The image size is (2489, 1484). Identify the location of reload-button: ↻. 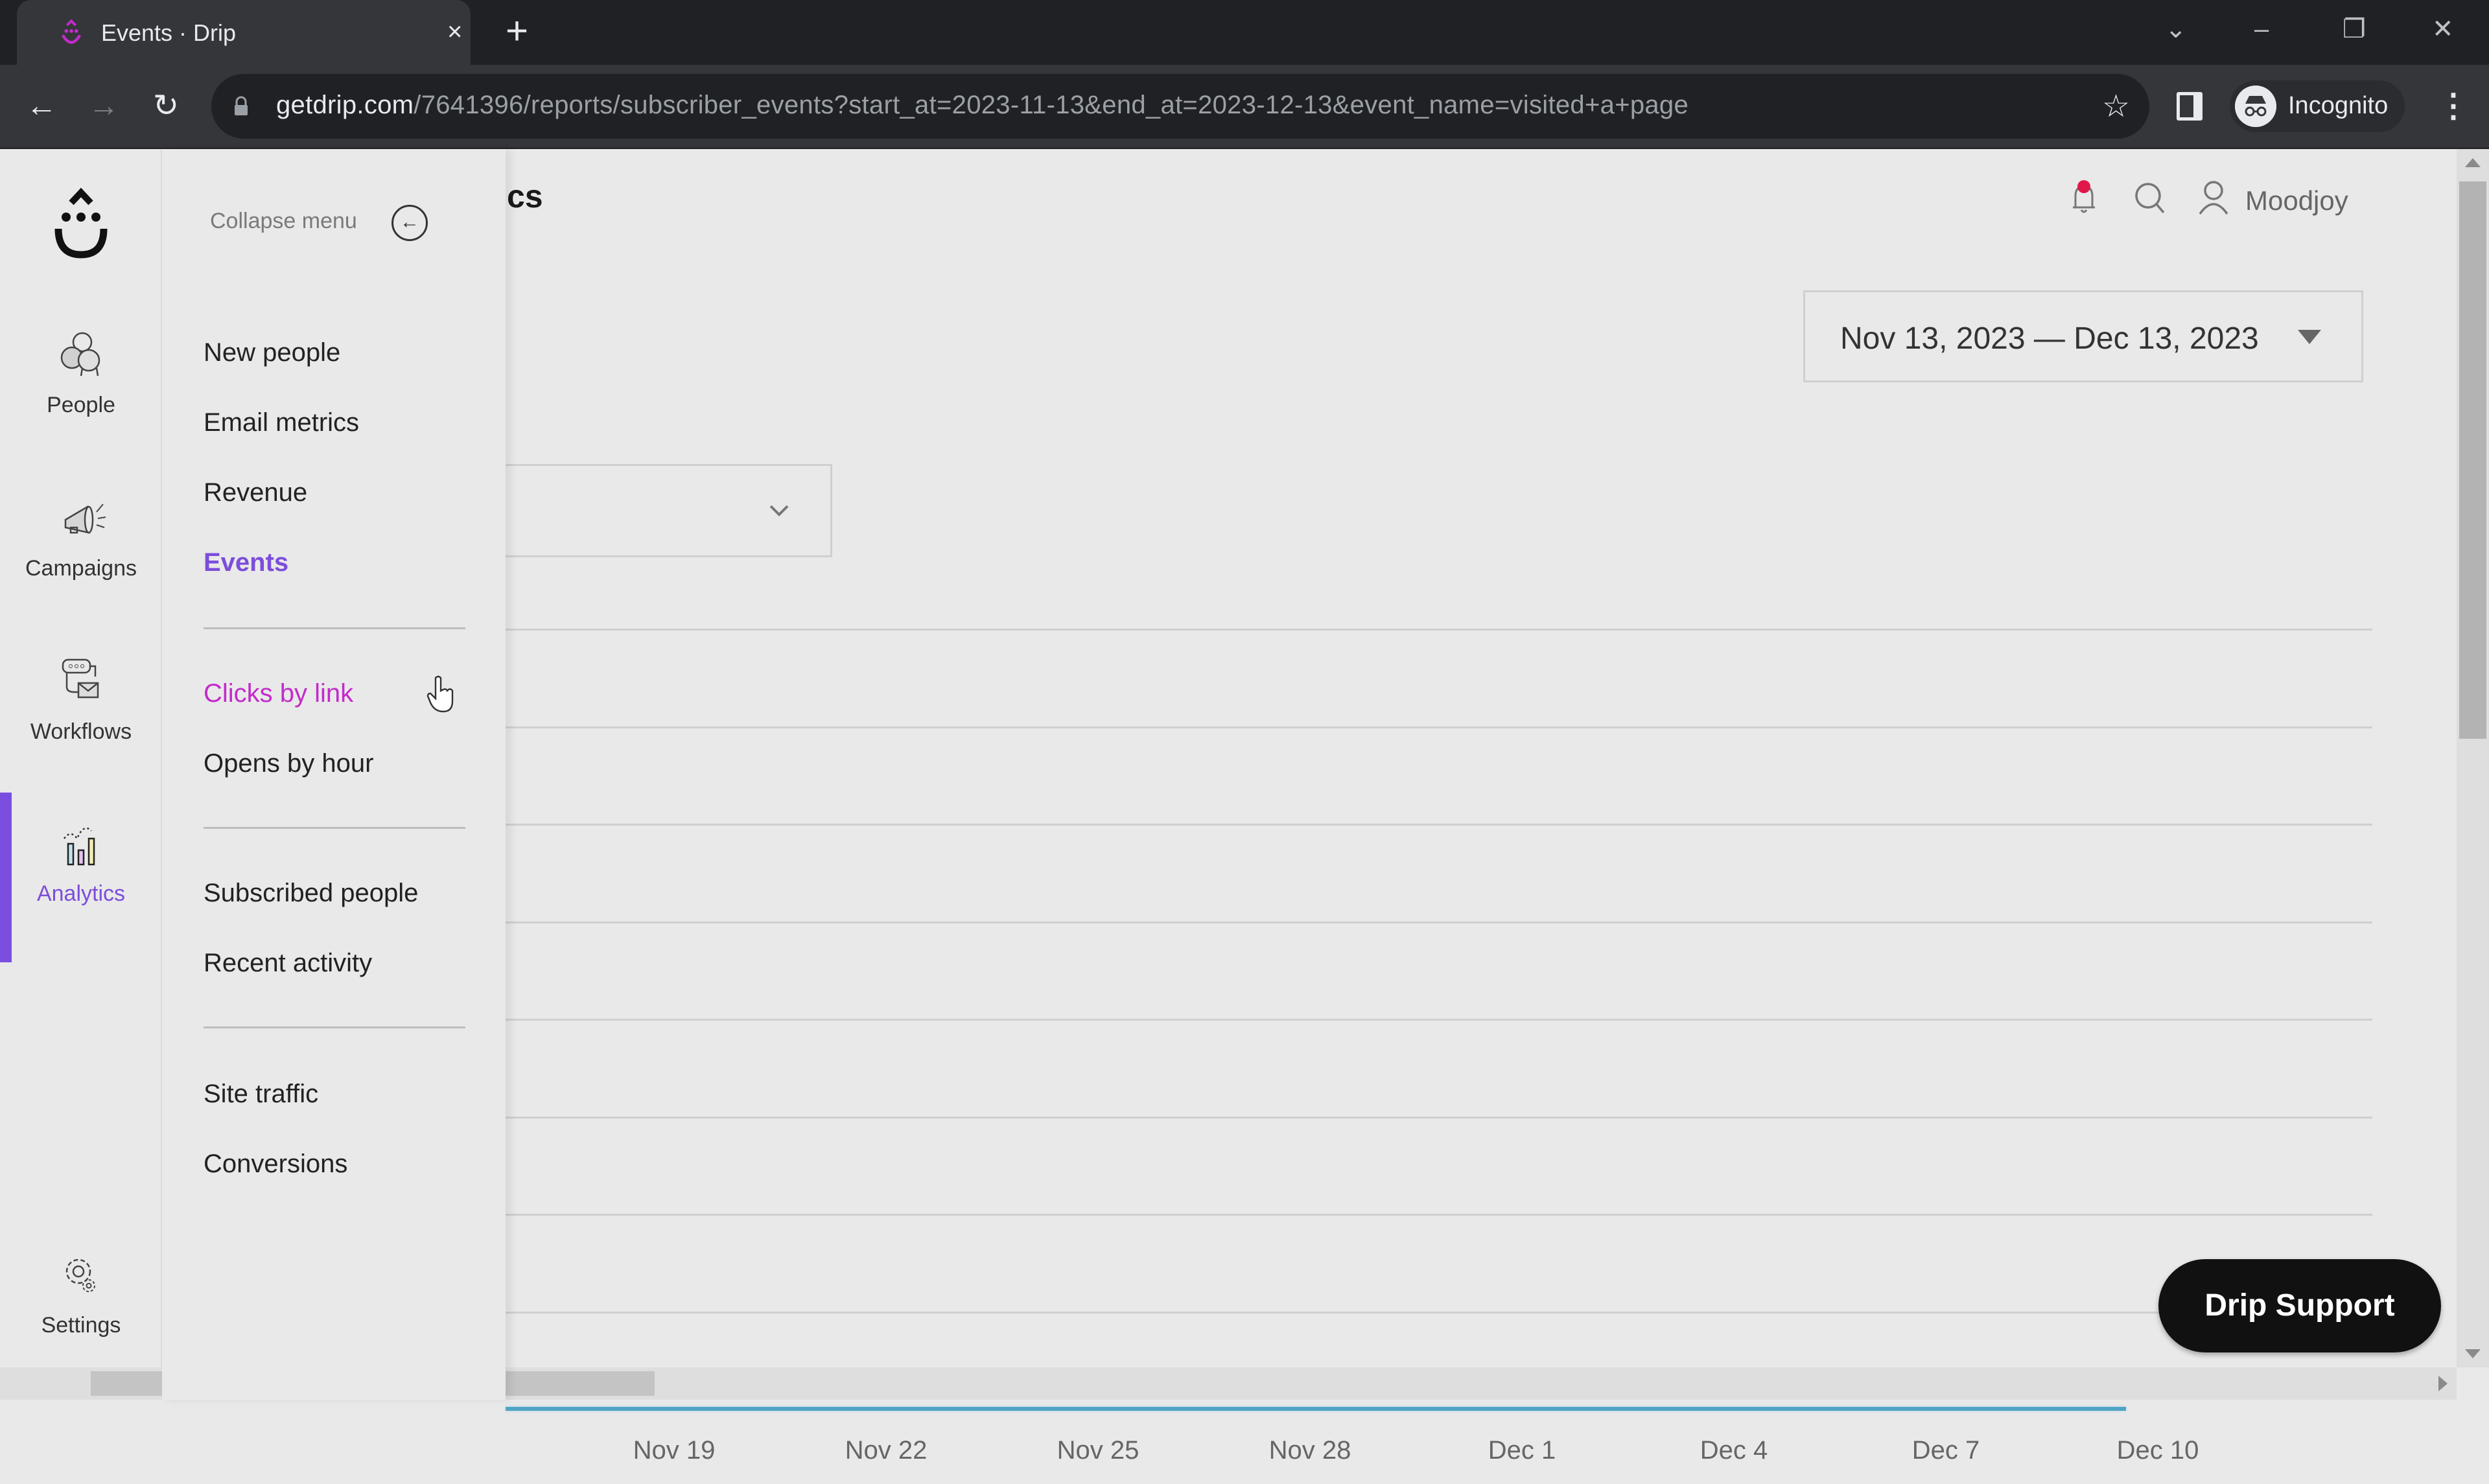
(165, 106).